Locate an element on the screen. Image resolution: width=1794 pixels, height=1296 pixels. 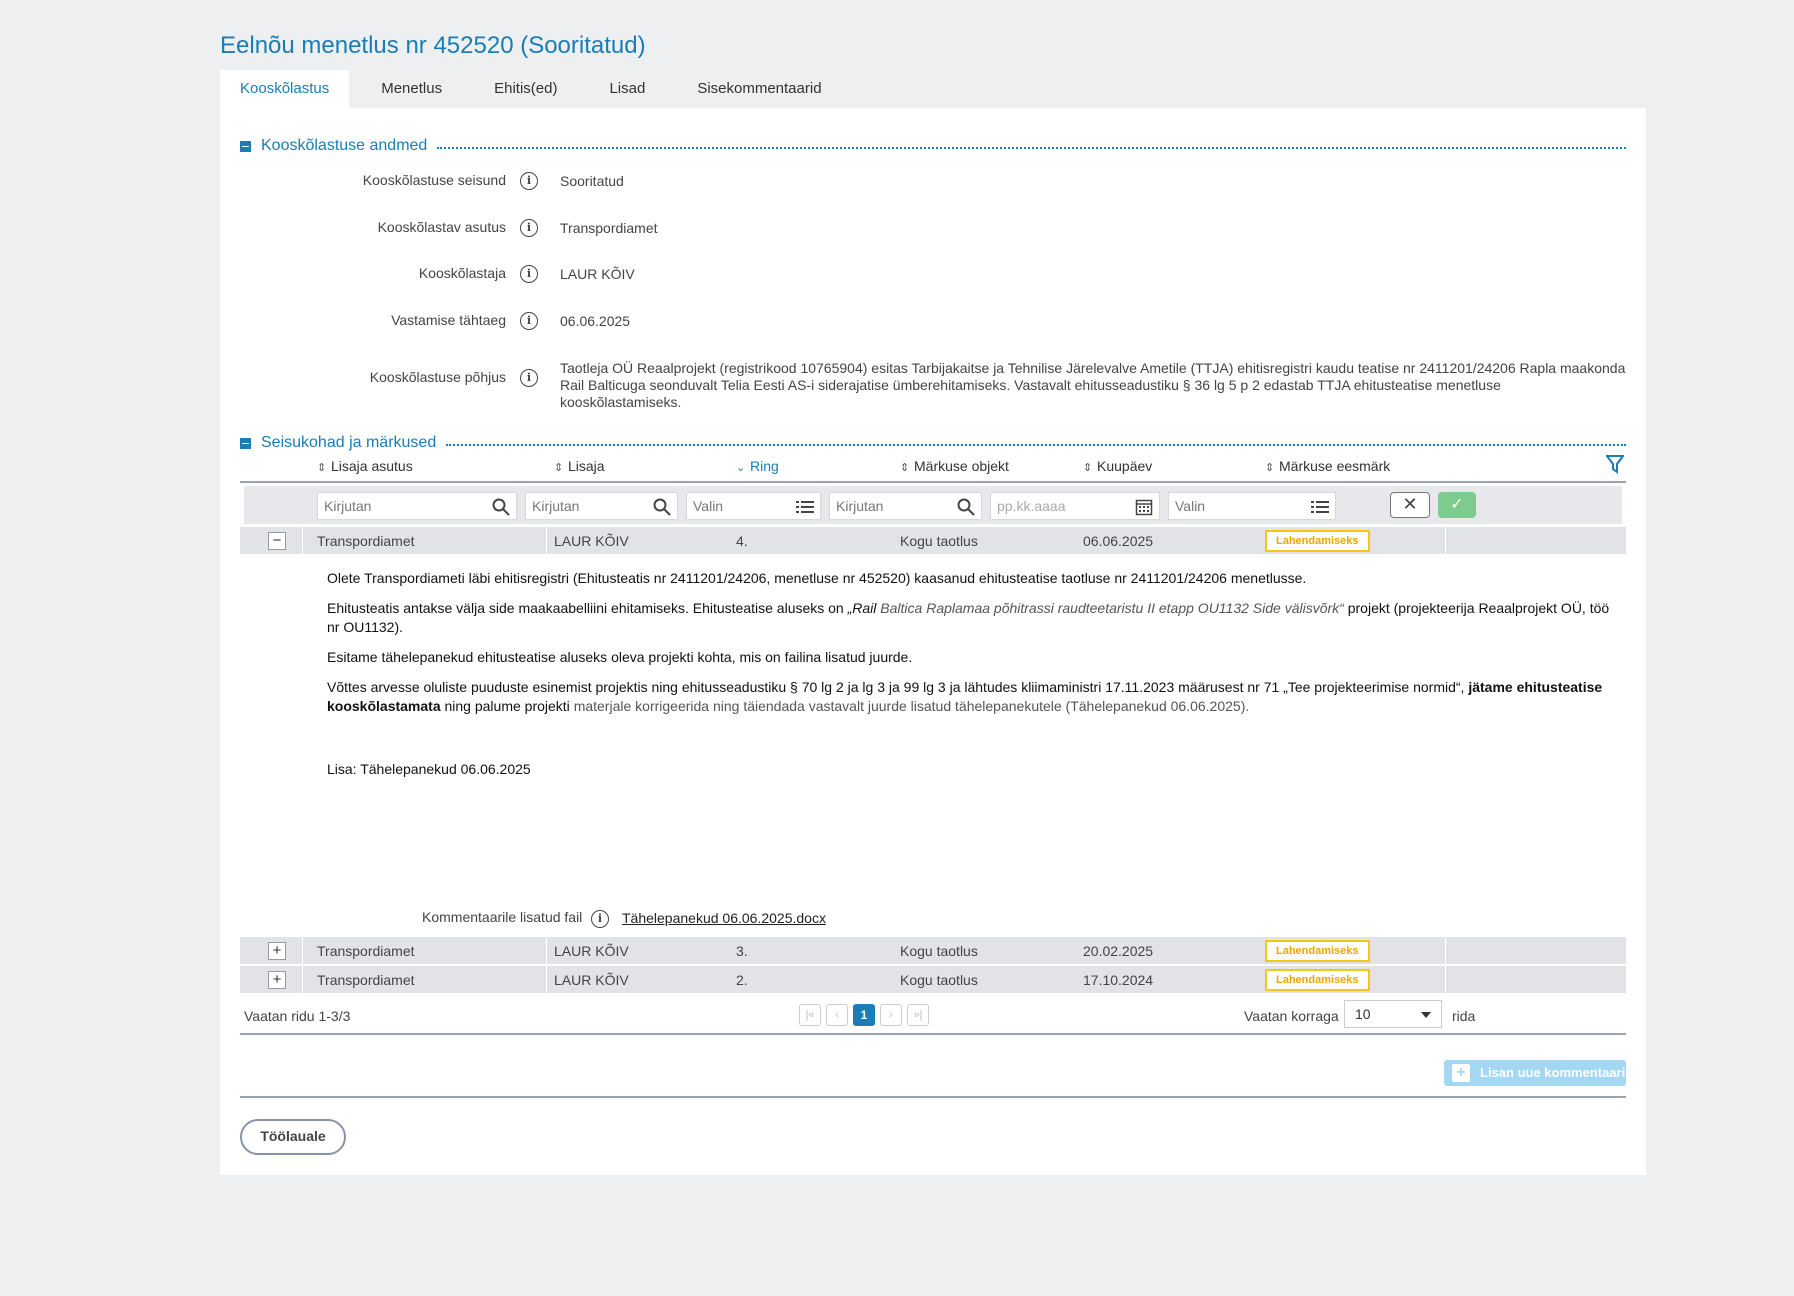
column-label: Ring is located at coordinates (764, 466).